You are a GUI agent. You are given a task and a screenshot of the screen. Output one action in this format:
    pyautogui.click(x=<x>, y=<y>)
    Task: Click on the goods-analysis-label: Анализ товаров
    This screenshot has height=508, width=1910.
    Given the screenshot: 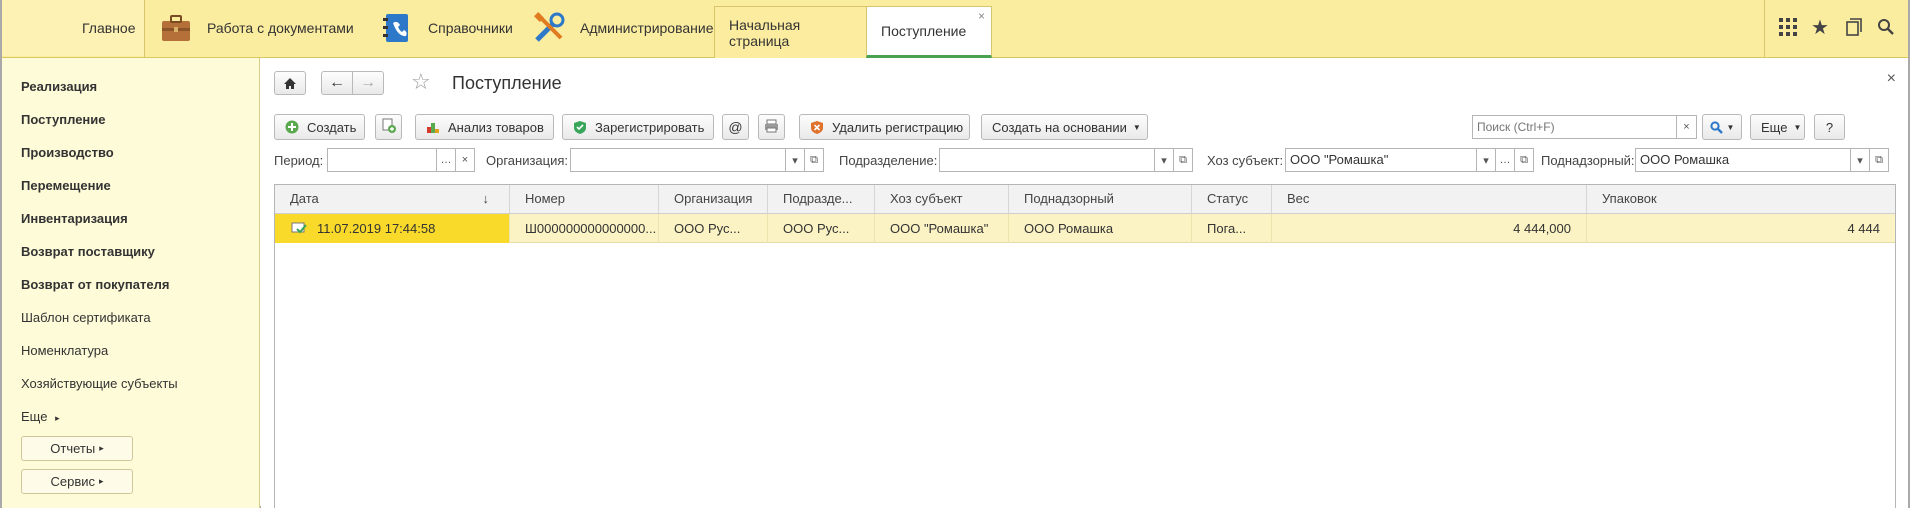 What is the action you would take?
    pyautogui.click(x=496, y=127)
    